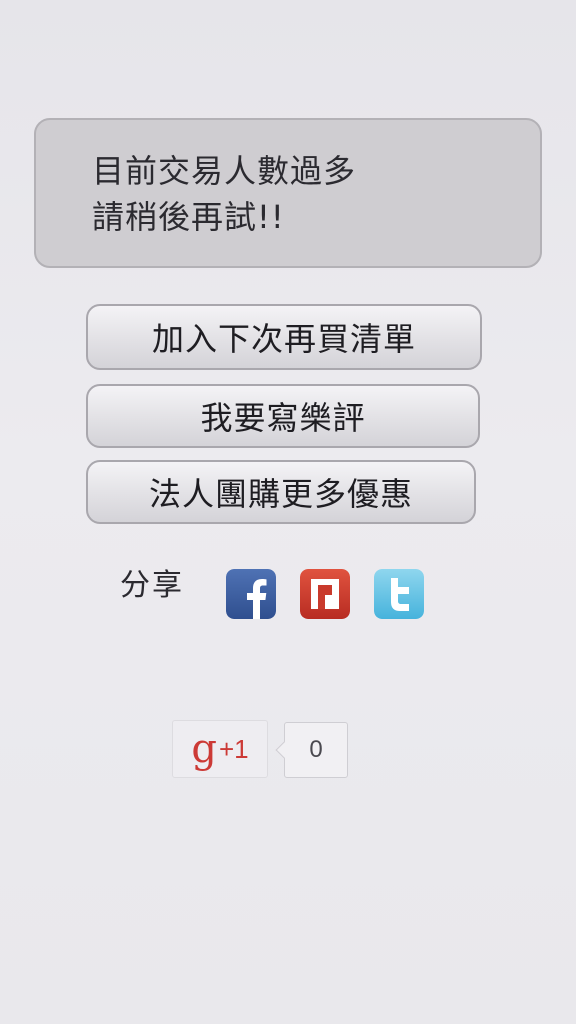  What do you see at coordinates (204, 749) in the screenshot?
I see `google-plus-icon: g` at bounding box center [204, 749].